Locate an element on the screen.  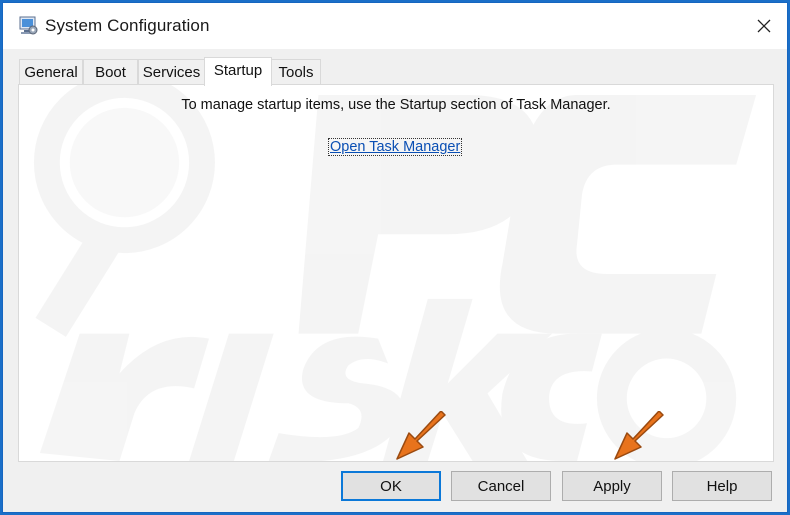
tab-label: Services is located at coordinates (171, 72).